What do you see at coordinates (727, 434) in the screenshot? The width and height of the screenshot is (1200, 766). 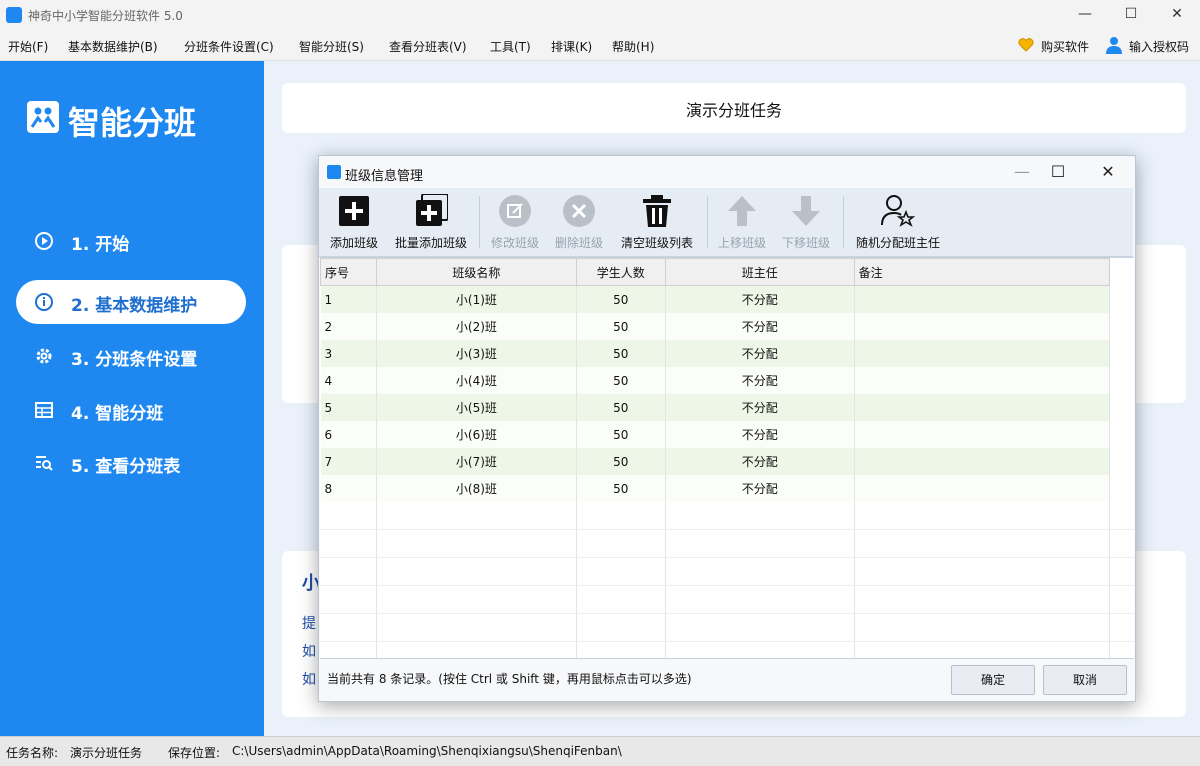 I see `table-row: 6 小(6)班 50 不分配` at bounding box center [727, 434].